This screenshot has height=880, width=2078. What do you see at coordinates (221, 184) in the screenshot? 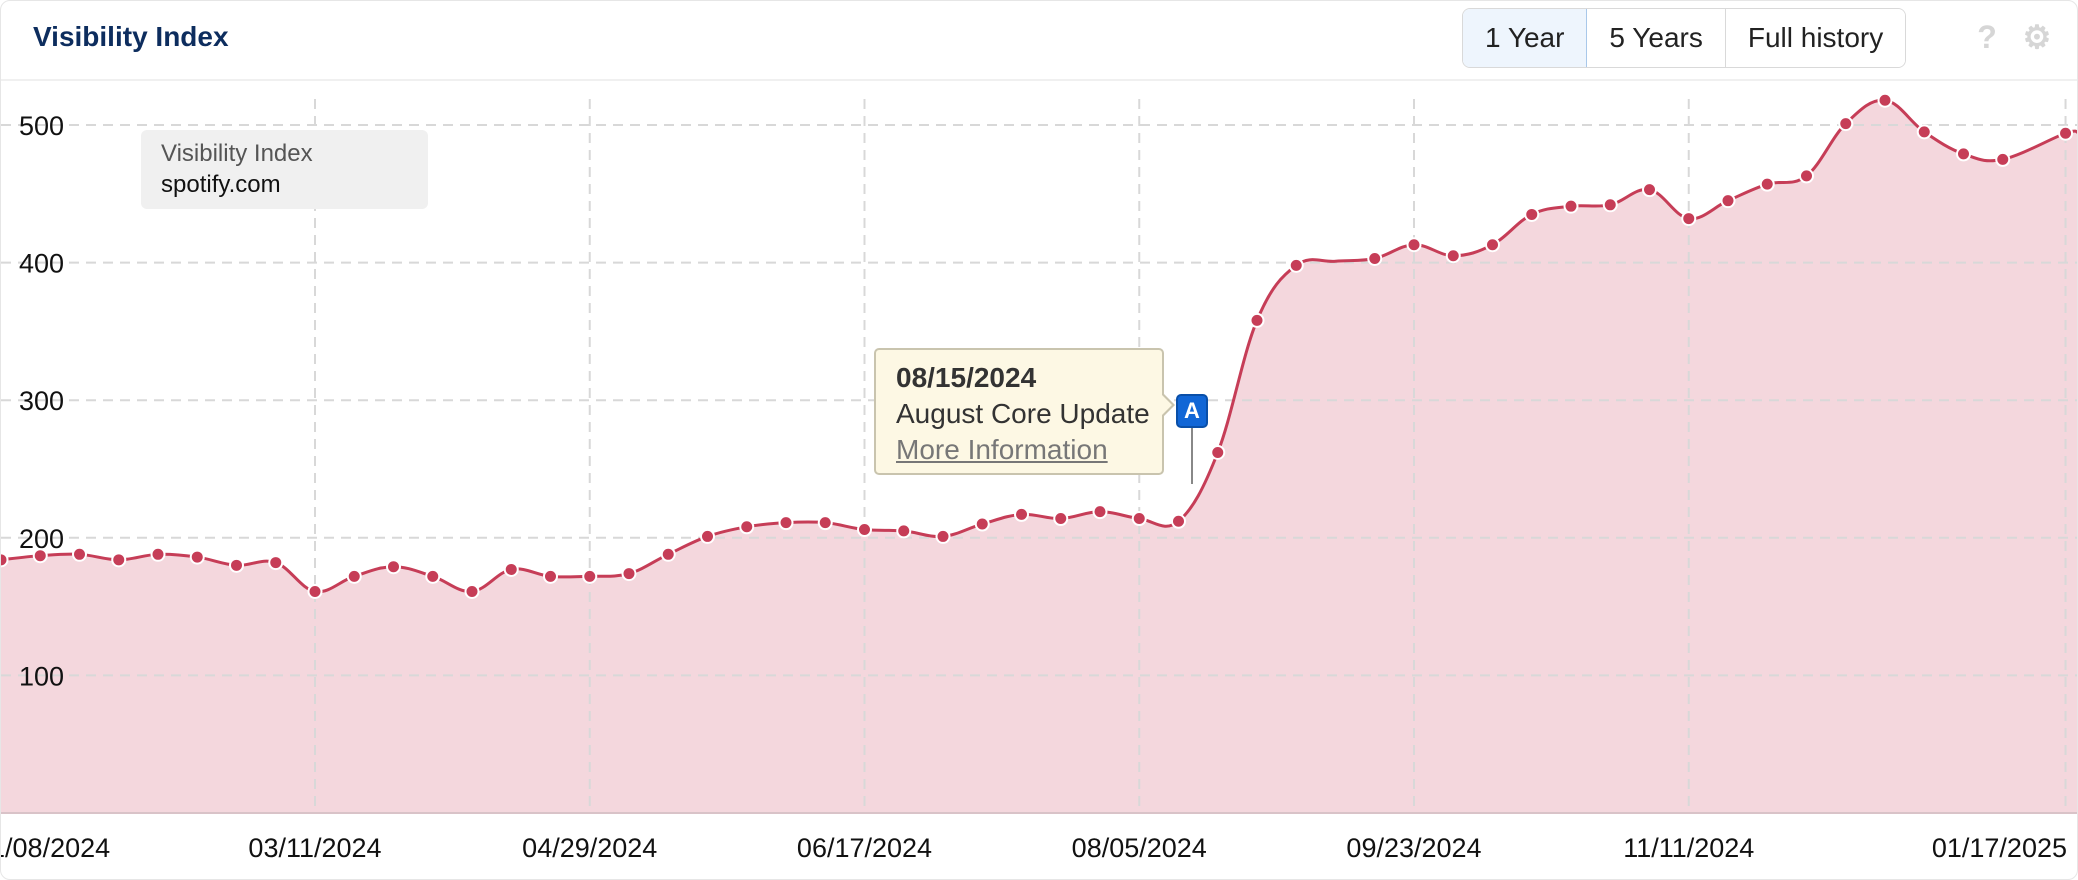
I see `legend-domain: spotify.com` at bounding box center [221, 184].